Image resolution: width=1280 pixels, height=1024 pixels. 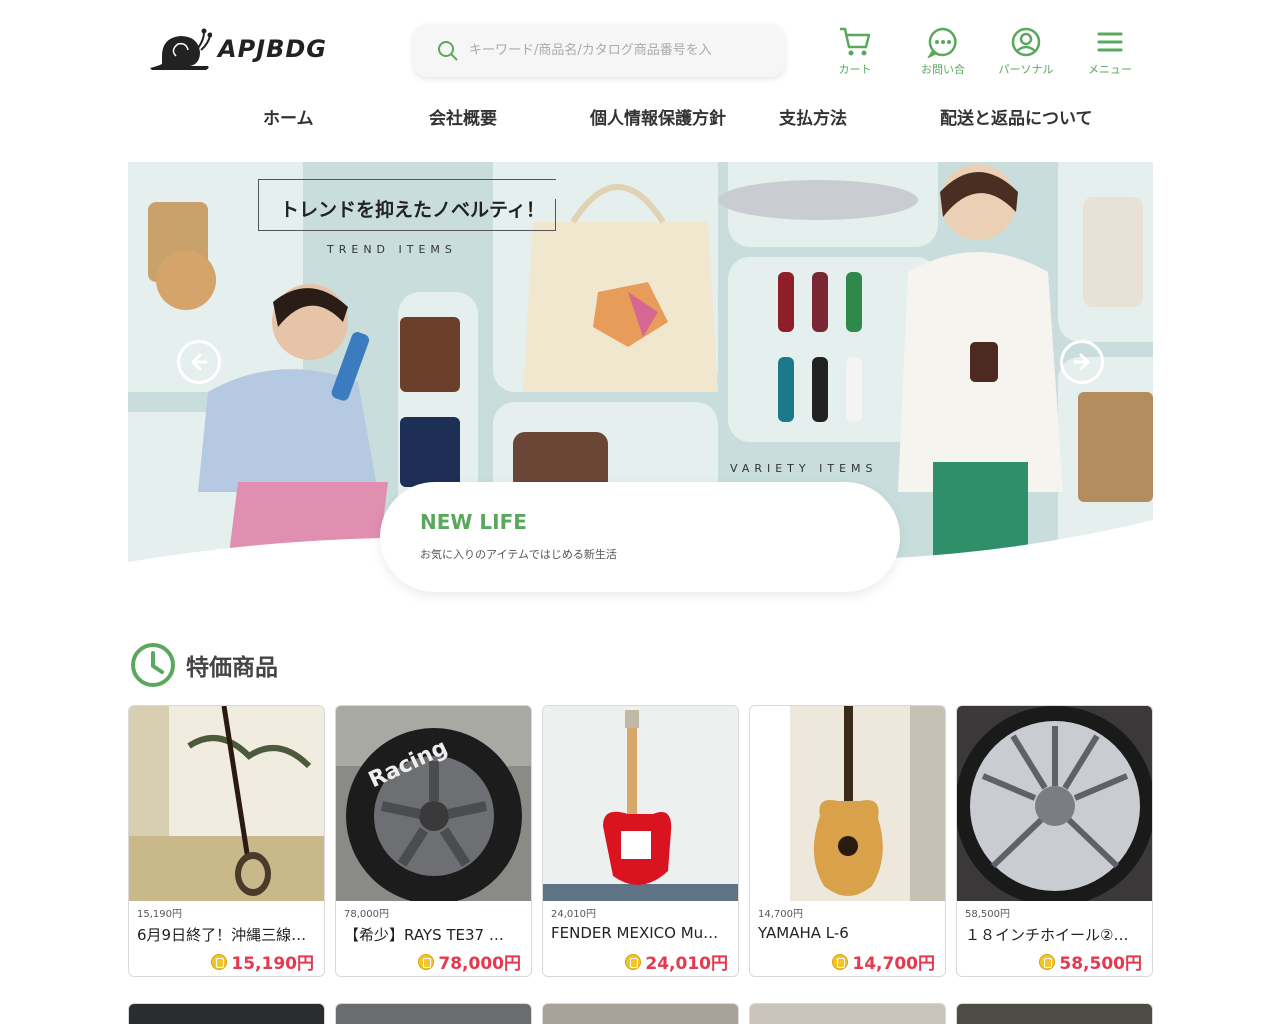 What do you see at coordinates (1026, 69) in the screenshot?
I see `personal-label: パーソナル` at bounding box center [1026, 69].